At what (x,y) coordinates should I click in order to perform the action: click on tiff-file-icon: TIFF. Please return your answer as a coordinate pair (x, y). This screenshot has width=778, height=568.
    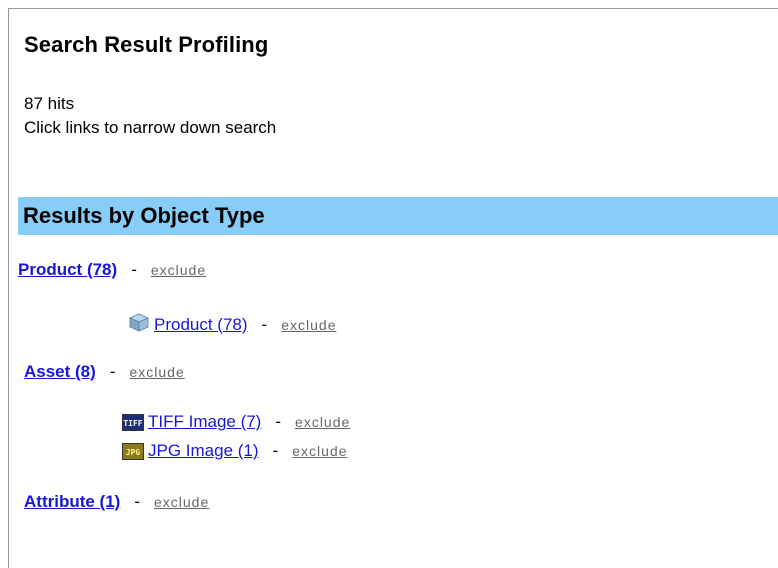
    Looking at the image, I should click on (133, 422).